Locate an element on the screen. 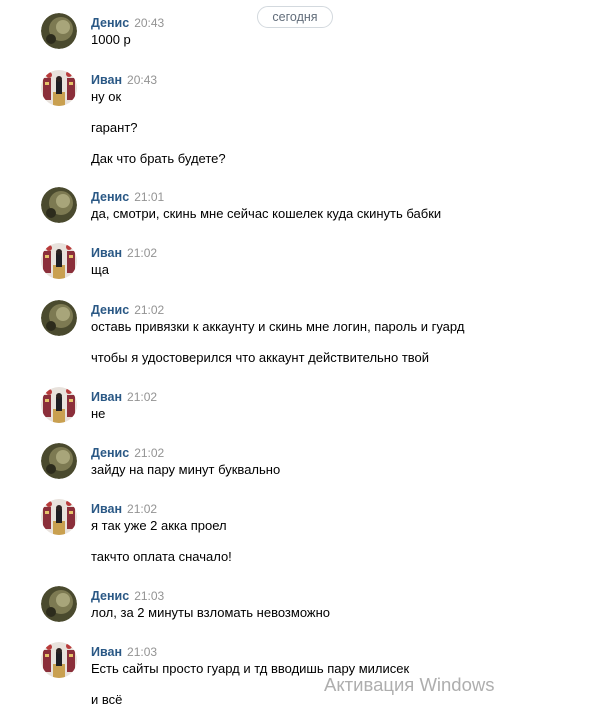 This screenshot has width=590, height=708. message-text: зайду на пару минут буквально is located at coordinates (186, 469).